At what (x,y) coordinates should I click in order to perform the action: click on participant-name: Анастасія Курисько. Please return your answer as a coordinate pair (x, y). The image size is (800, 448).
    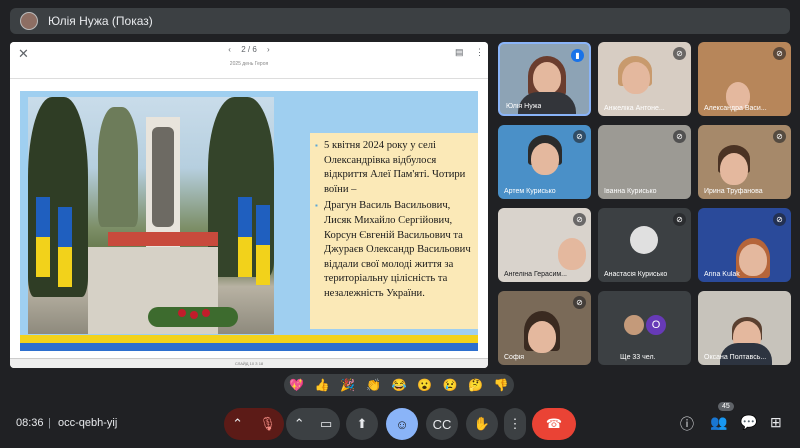
    Looking at the image, I should click on (636, 274).